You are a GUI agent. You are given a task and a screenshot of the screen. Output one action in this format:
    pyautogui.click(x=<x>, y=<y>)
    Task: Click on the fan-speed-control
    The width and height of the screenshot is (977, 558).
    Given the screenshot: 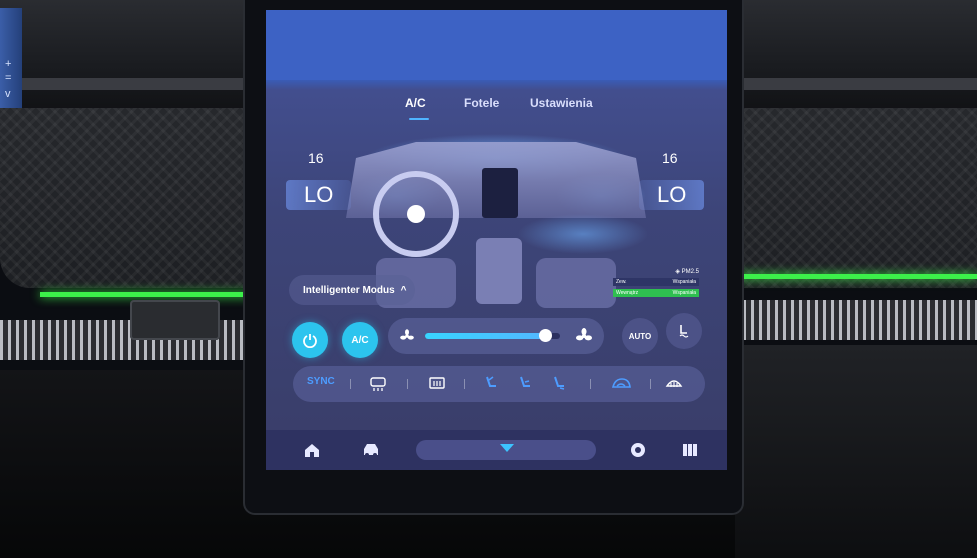 What is the action you would take?
    pyautogui.click(x=496, y=336)
    